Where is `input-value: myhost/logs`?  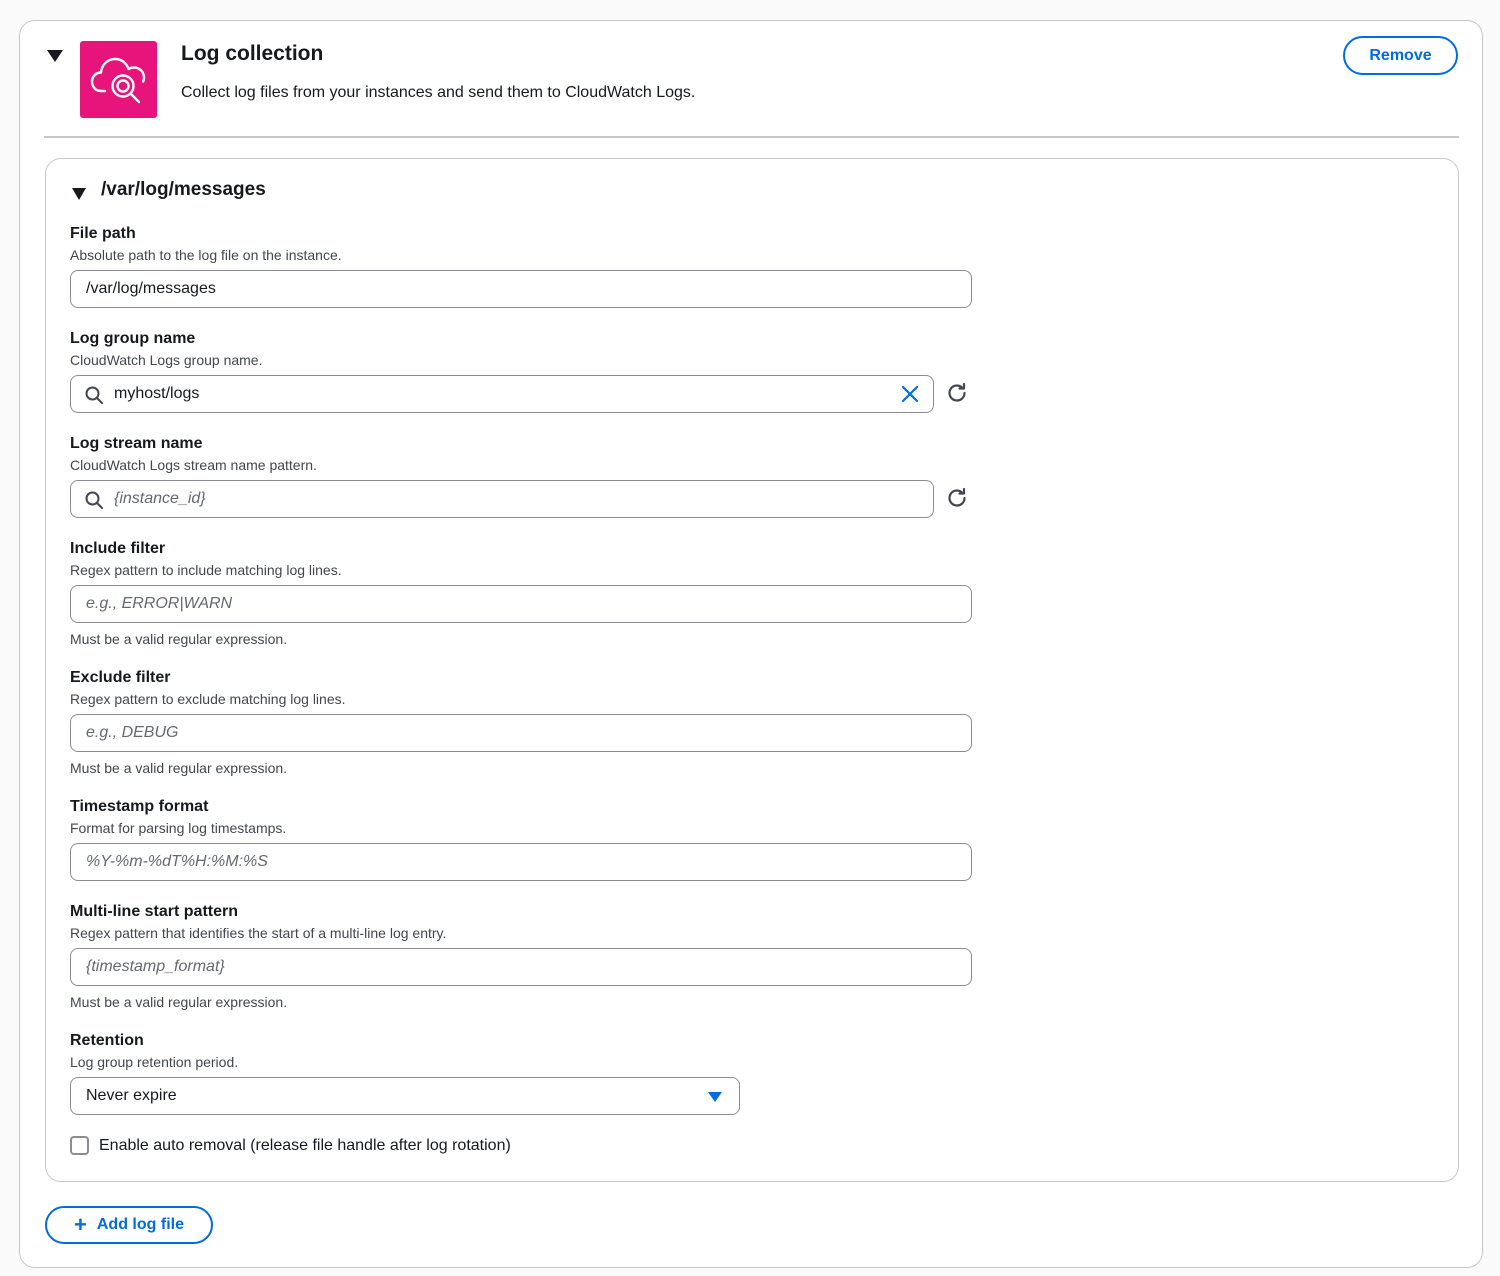
input-value: myhost/logs is located at coordinates (157, 393).